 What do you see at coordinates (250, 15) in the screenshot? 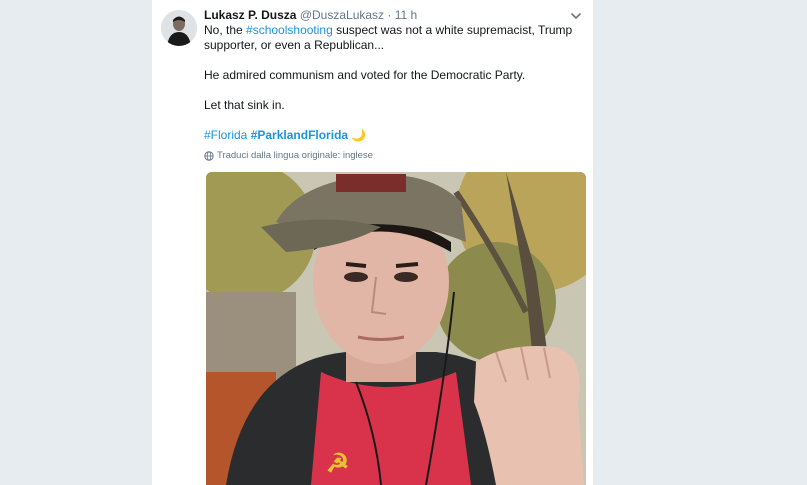
I see `author-name: Lukasz P. Dusza` at bounding box center [250, 15].